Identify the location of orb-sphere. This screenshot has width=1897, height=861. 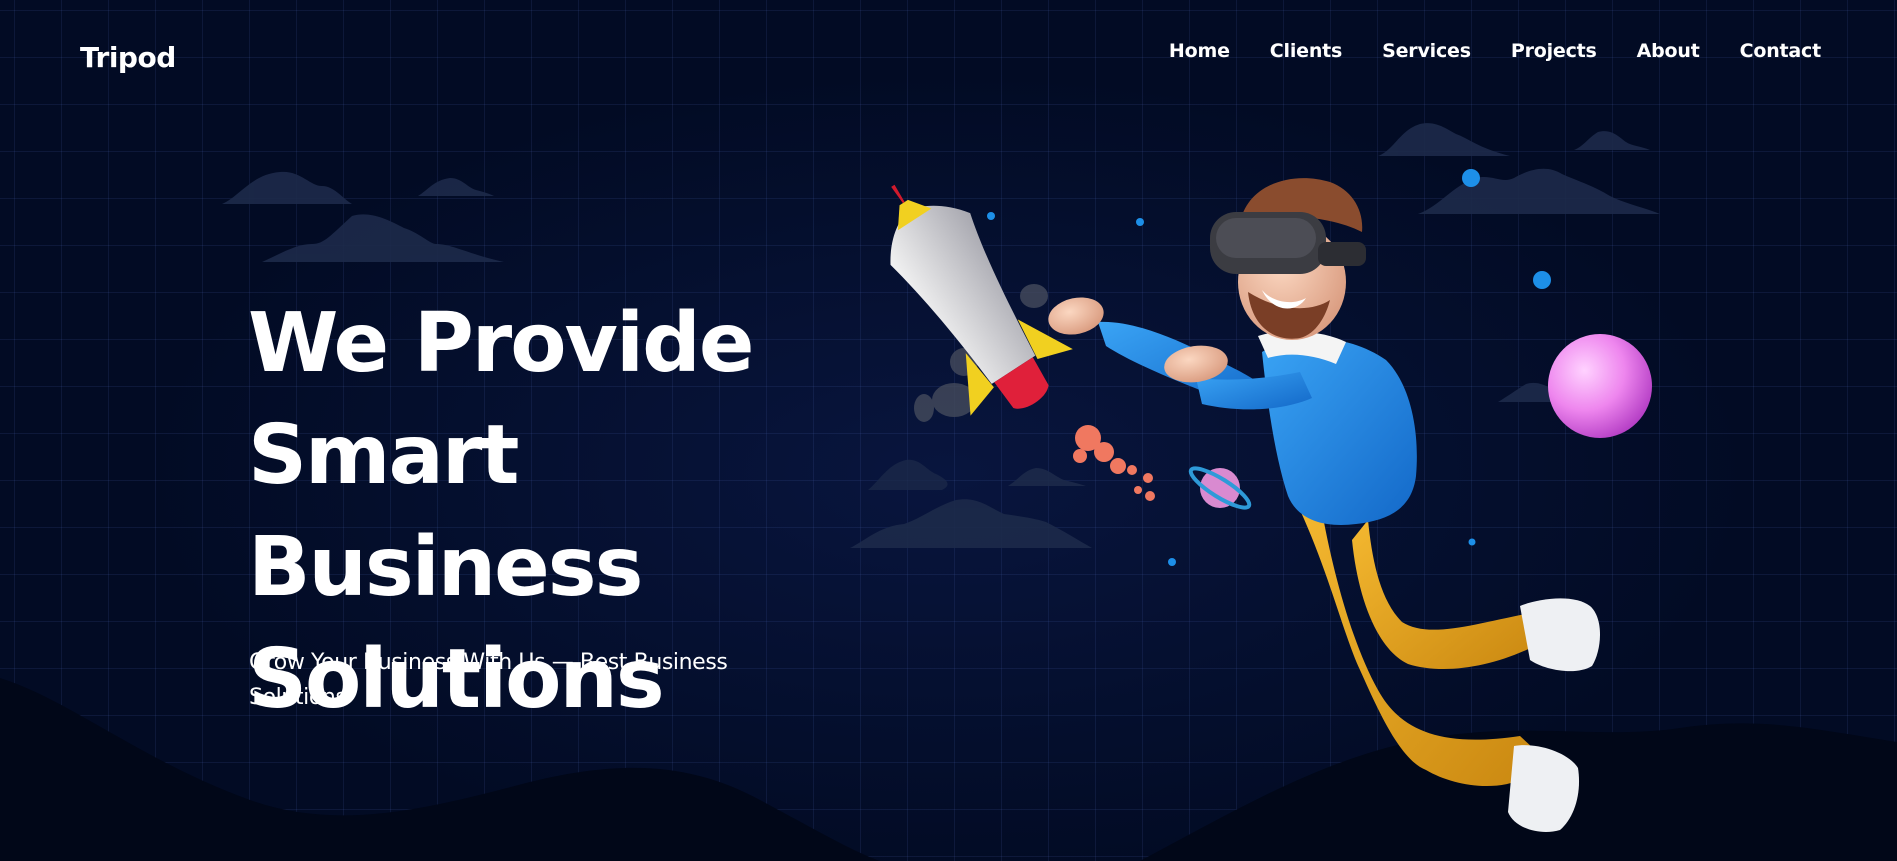
(1600, 386).